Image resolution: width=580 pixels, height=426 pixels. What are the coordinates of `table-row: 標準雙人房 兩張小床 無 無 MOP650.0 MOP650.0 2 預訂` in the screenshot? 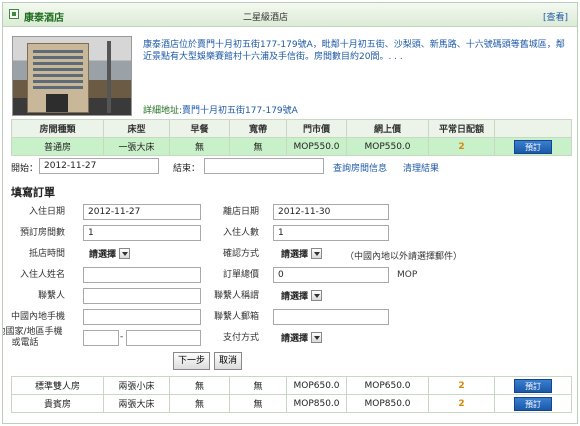 It's located at (291, 385).